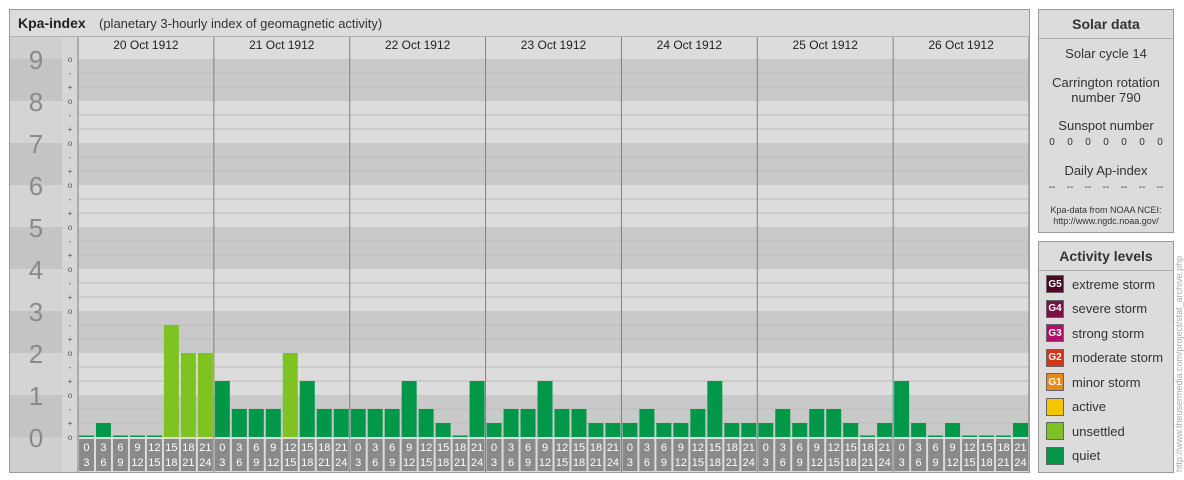 The width and height of the screenshot is (1184, 480). I want to click on activity-level-unsettled: unsettled, so click(1085, 431).